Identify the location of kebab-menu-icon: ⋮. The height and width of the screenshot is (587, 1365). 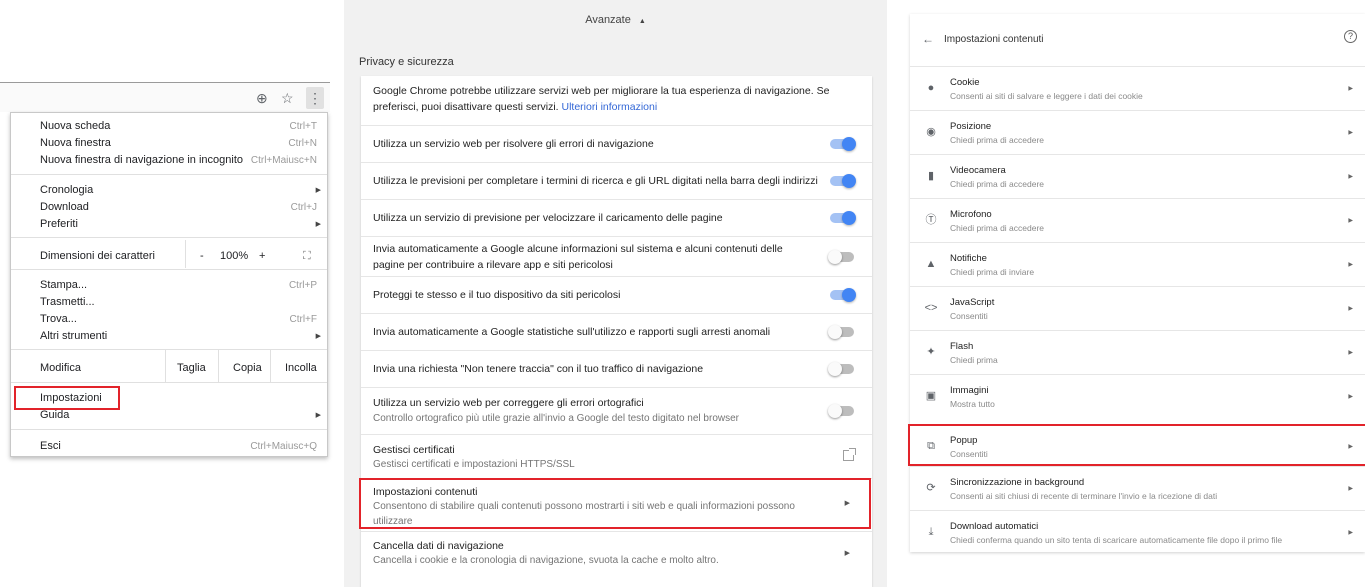
(315, 98).